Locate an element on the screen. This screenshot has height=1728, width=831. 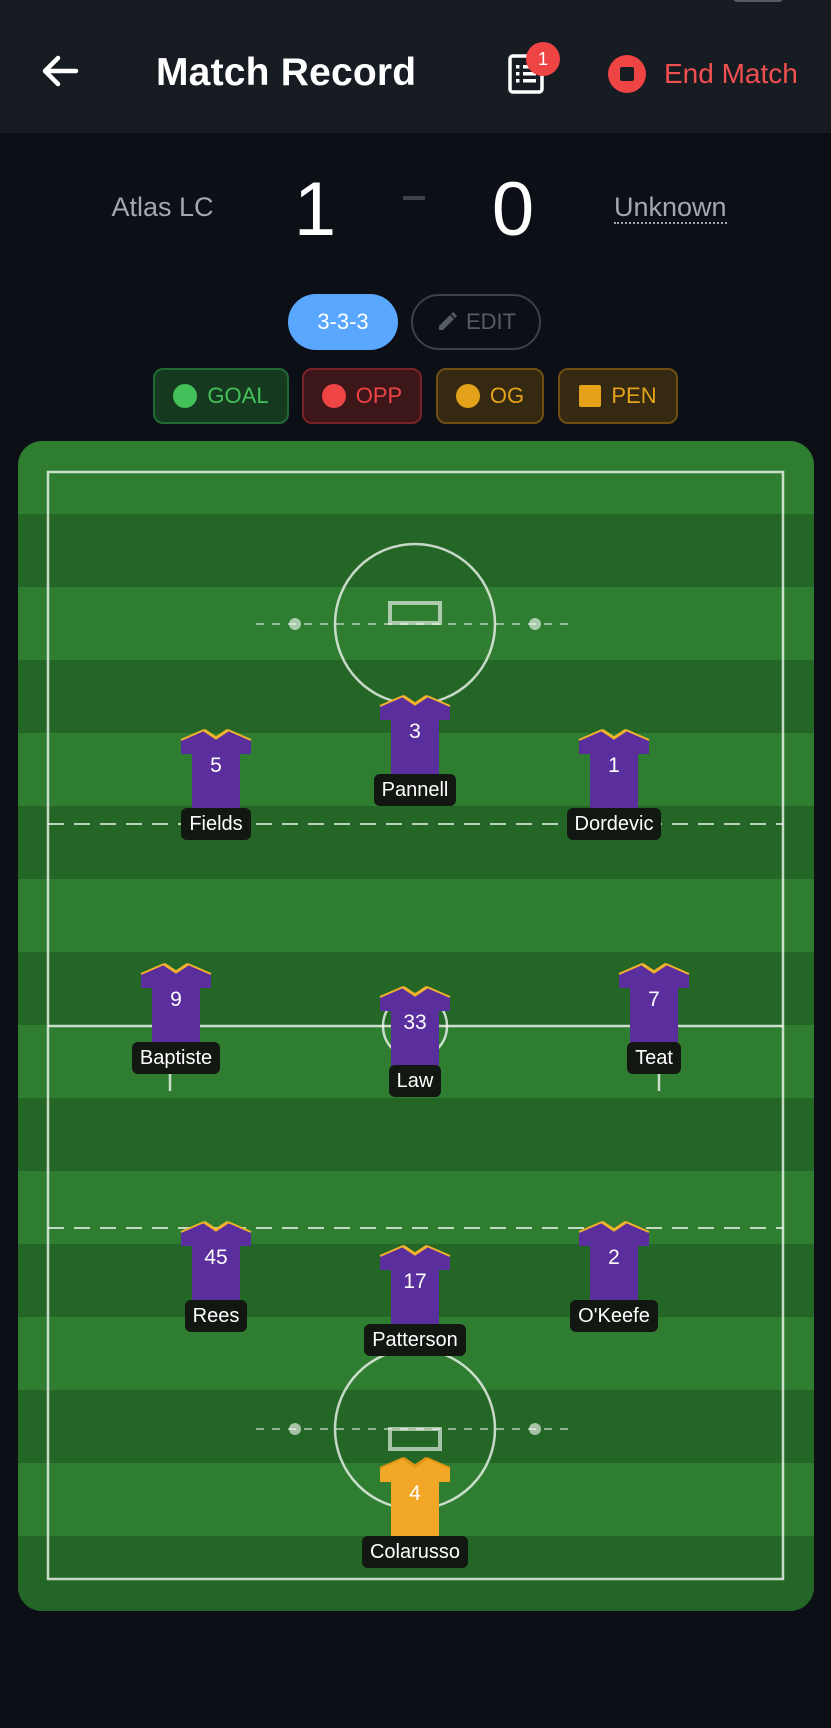
jersey-icon: 33 is located at coordinates (415, 1027).